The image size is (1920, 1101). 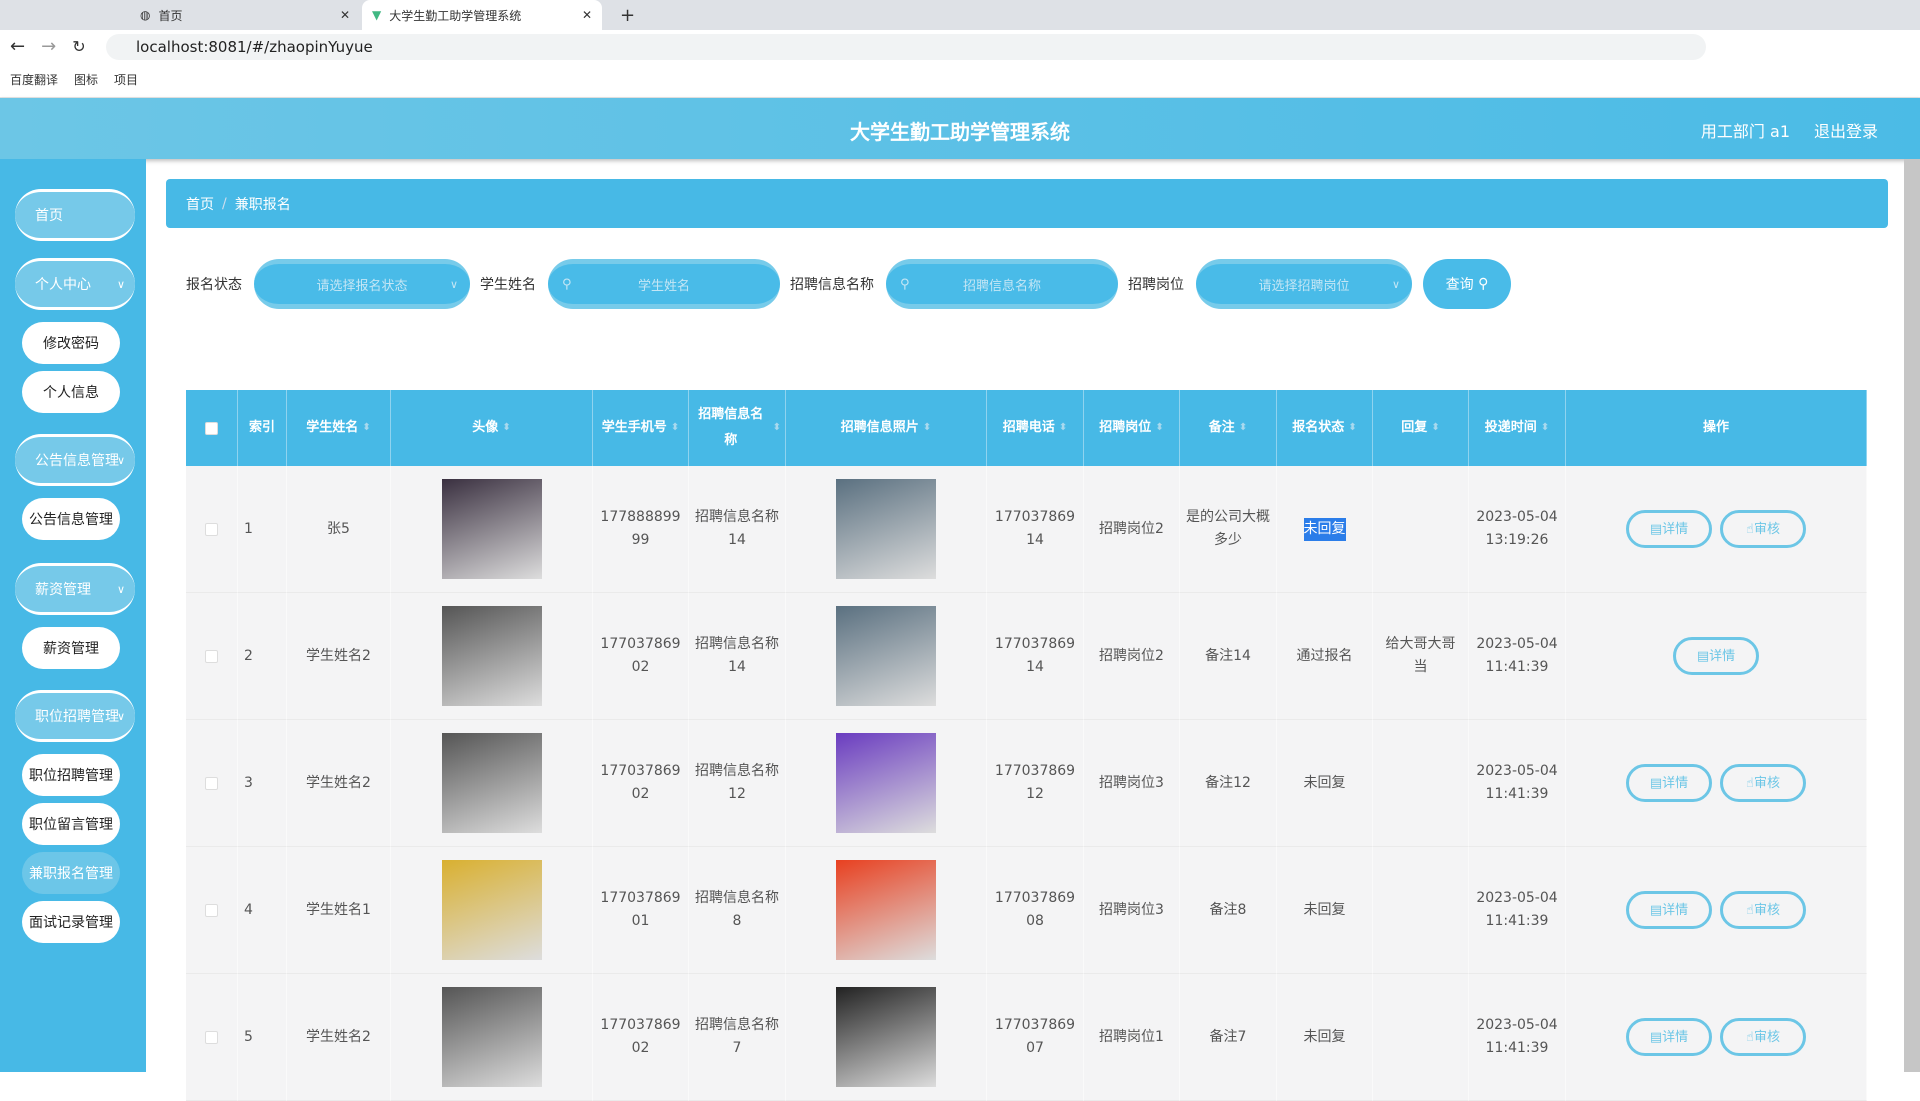 What do you see at coordinates (17, 46) in the screenshot?
I see `back-icon: ←` at bounding box center [17, 46].